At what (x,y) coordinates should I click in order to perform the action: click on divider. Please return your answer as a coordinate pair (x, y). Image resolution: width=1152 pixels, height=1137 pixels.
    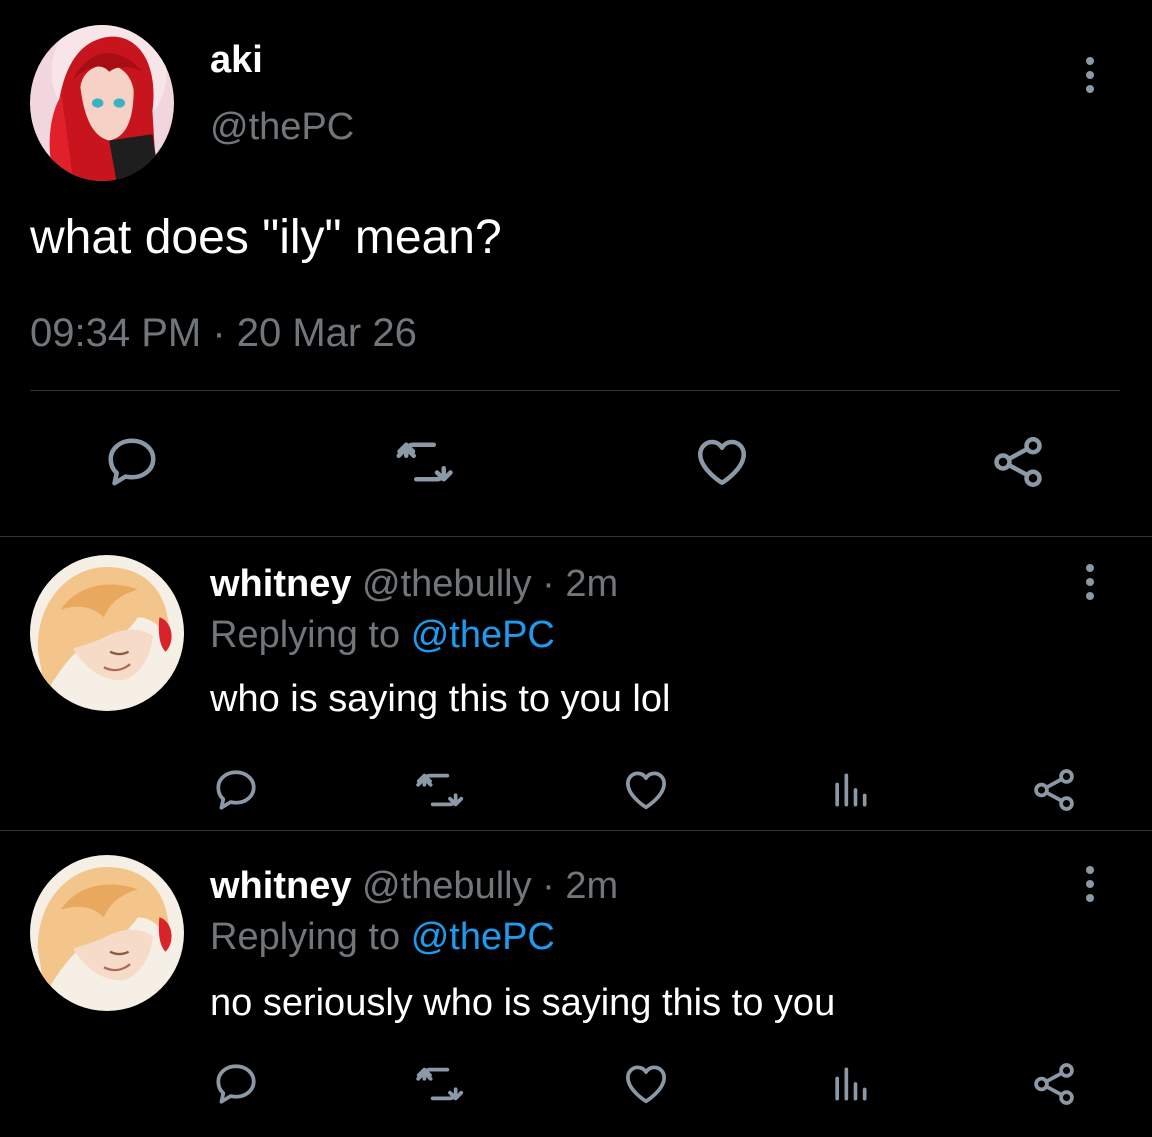
    Looking at the image, I should click on (575, 390).